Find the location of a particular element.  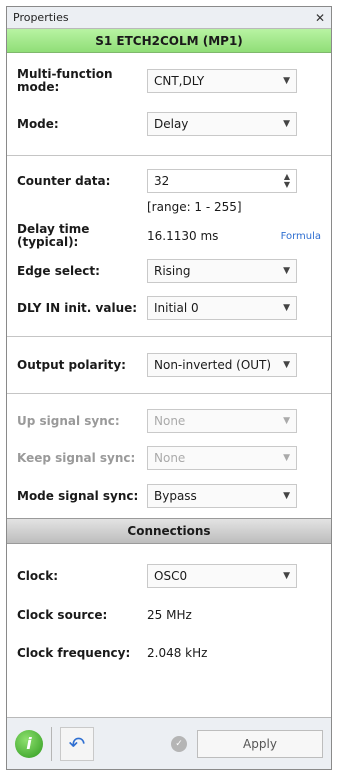

edge-select-label: Edge select: is located at coordinates (58, 270).